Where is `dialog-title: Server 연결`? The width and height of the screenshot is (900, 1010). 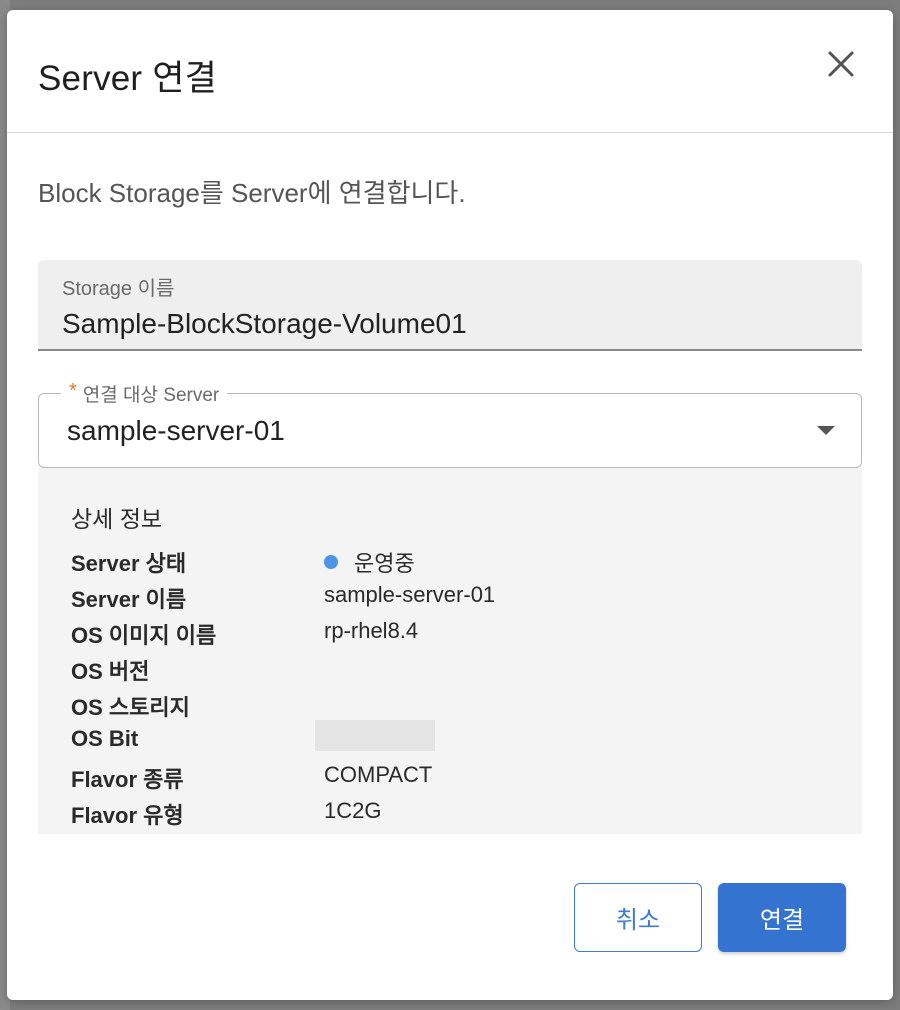
dialog-title: Server 연결 is located at coordinates (128, 78).